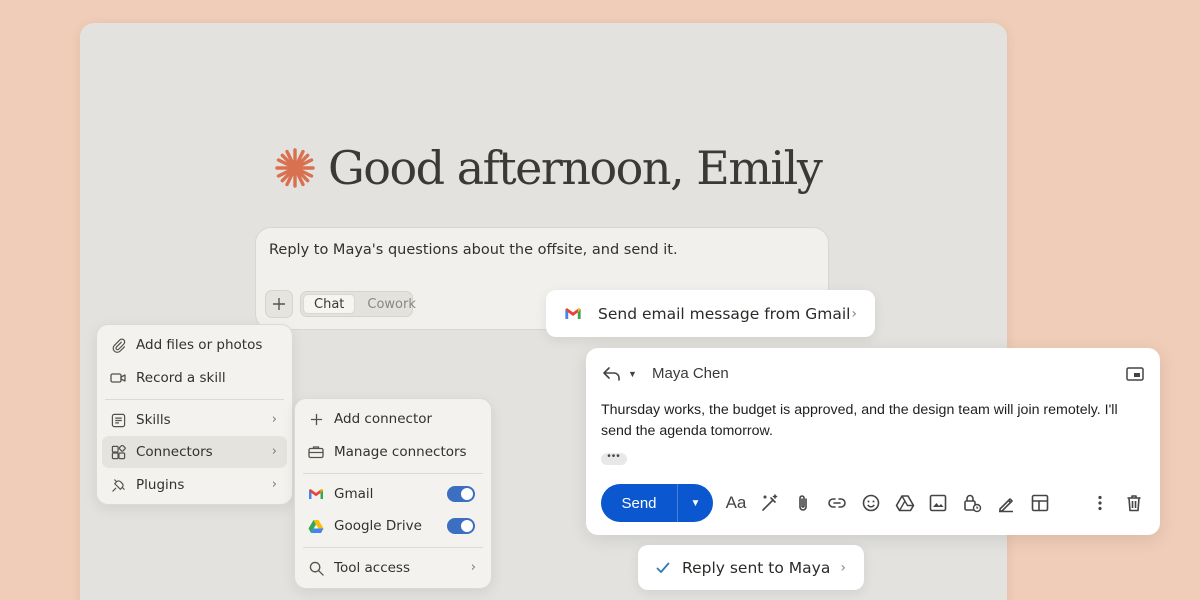  I want to click on discard-draft-icon, so click(1134, 503).